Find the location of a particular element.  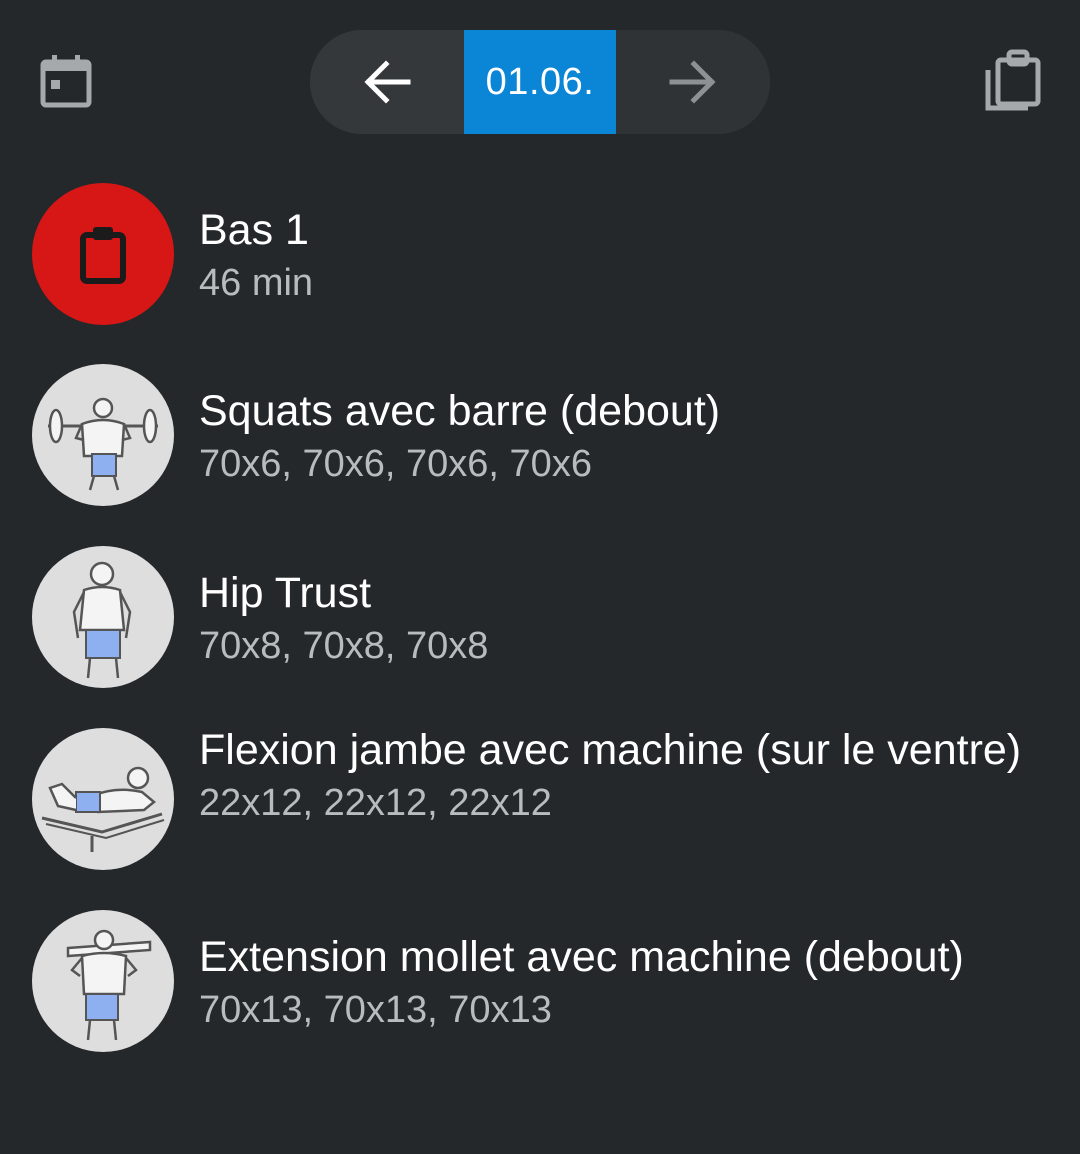

copy-workout-button is located at coordinates (1013, 81).